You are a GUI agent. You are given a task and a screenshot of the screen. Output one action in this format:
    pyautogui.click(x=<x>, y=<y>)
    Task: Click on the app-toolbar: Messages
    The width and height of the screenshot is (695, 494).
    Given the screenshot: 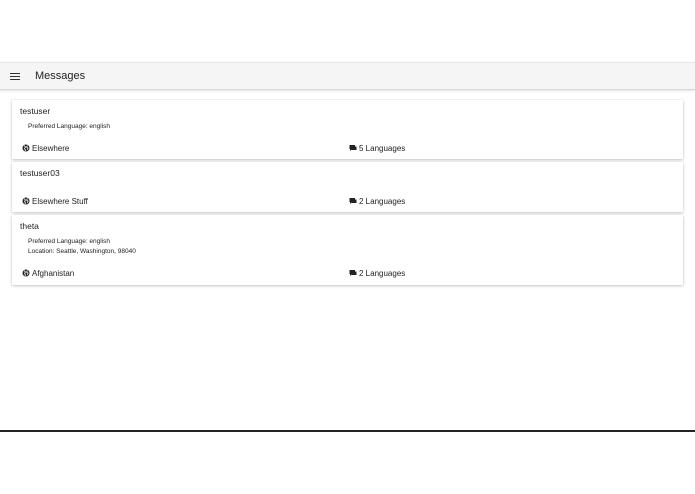 What is the action you would take?
    pyautogui.click(x=347, y=76)
    